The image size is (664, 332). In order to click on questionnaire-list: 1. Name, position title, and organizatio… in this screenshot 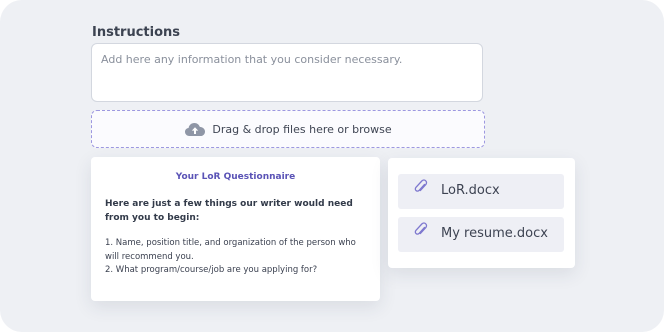, I will do `click(235, 257)`.